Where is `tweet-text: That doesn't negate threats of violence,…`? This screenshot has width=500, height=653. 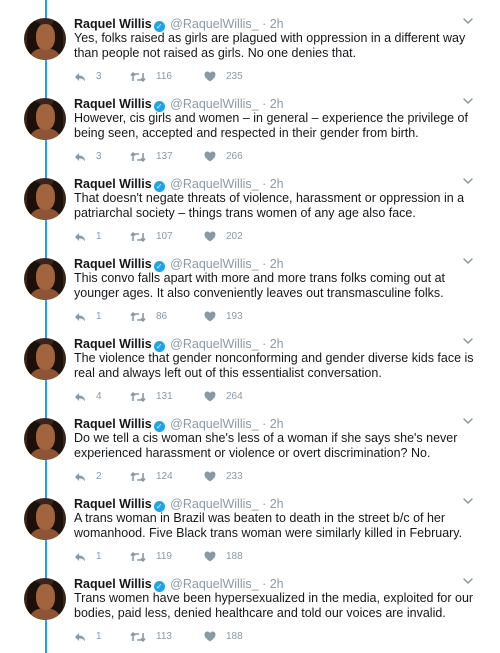
tweet-text: That doesn't negate threats of violence,… is located at coordinates (269, 205).